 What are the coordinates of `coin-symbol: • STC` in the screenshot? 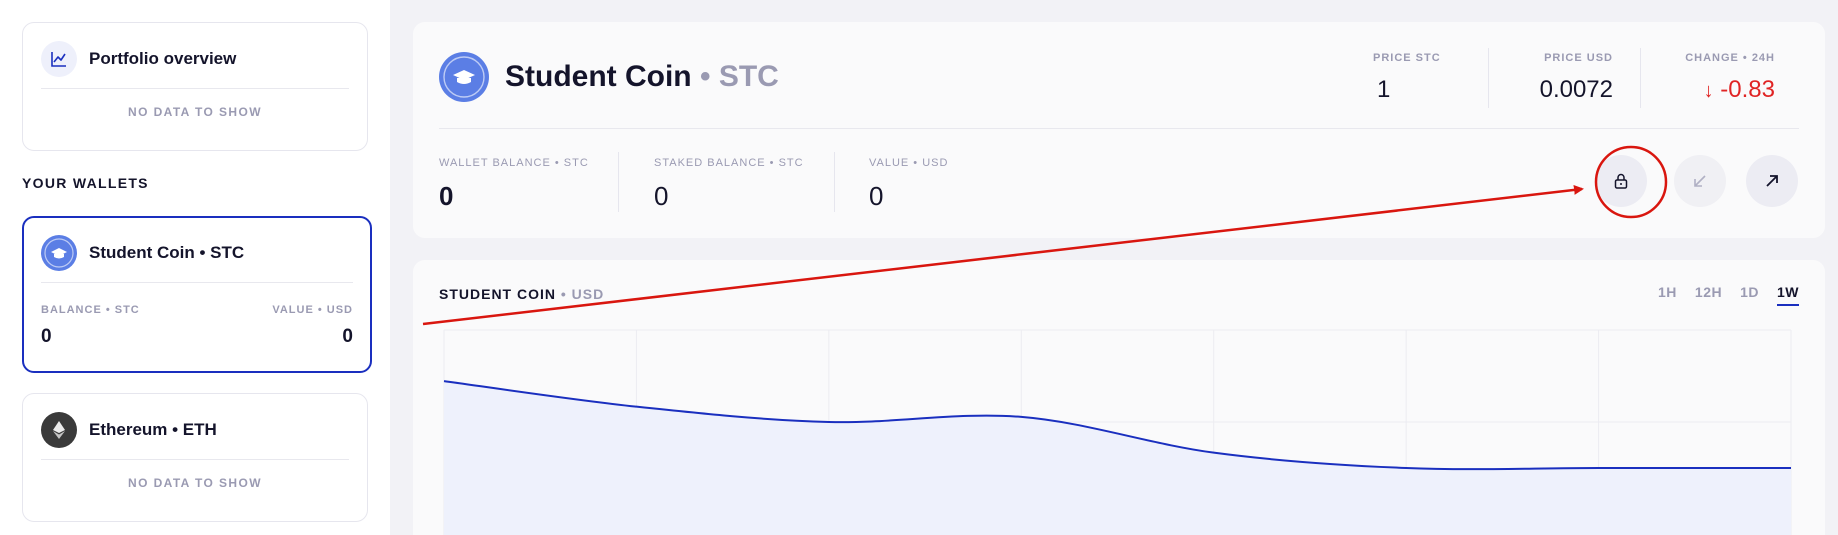 It's located at (739, 76).